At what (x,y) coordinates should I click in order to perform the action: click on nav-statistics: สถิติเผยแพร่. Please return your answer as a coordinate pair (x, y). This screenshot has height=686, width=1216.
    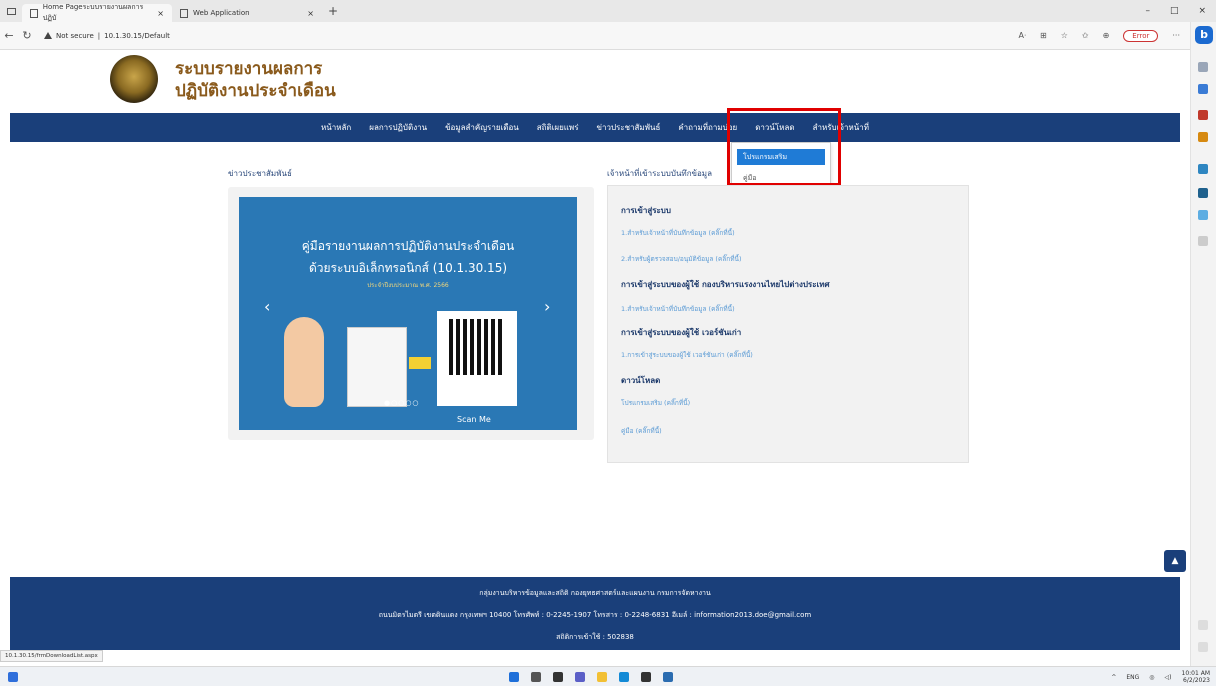
    Looking at the image, I should click on (558, 127).